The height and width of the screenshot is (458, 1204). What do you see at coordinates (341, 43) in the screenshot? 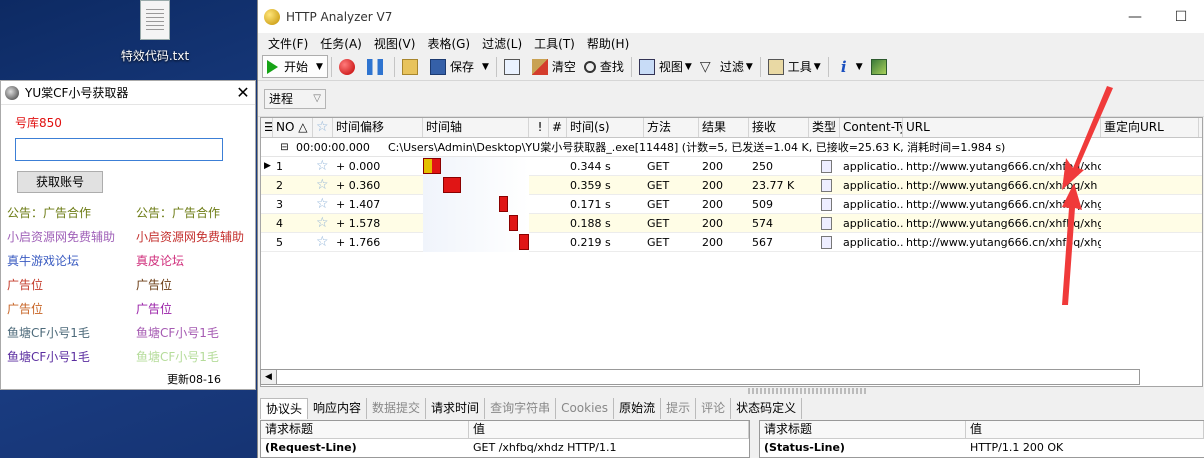
I see `menu-task: 任务(A)` at bounding box center [341, 43].